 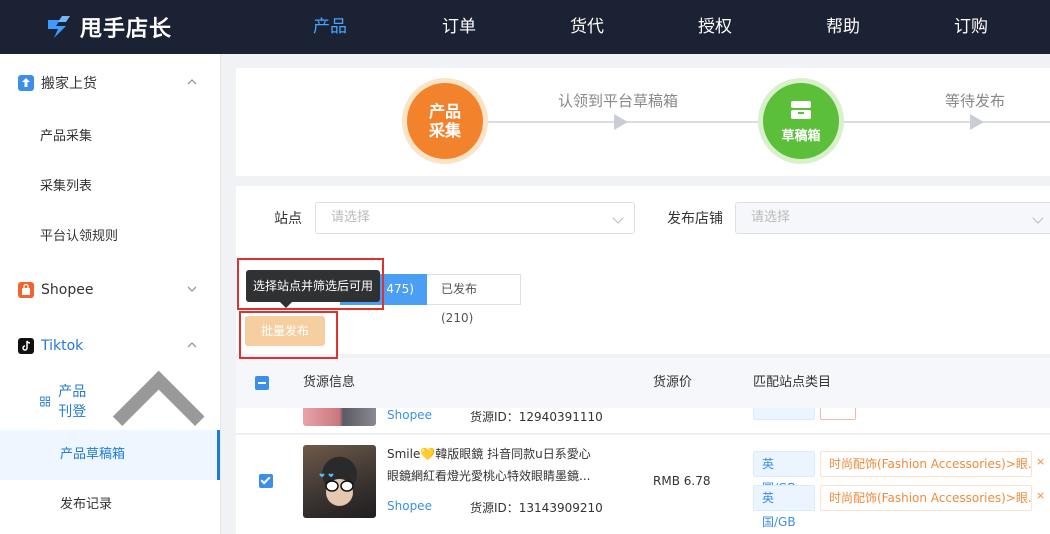 I want to click on app-logo: 甩手店长, so click(x=108, y=27).